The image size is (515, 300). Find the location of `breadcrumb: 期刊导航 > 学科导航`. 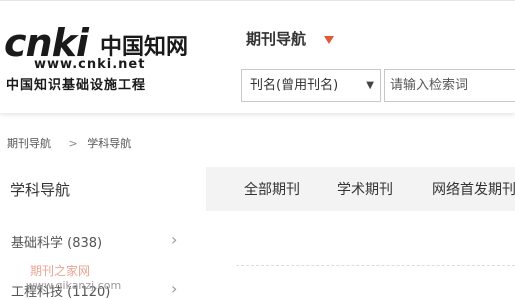

breadcrumb: 期刊导航 > 学科导航 is located at coordinates (72, 143).